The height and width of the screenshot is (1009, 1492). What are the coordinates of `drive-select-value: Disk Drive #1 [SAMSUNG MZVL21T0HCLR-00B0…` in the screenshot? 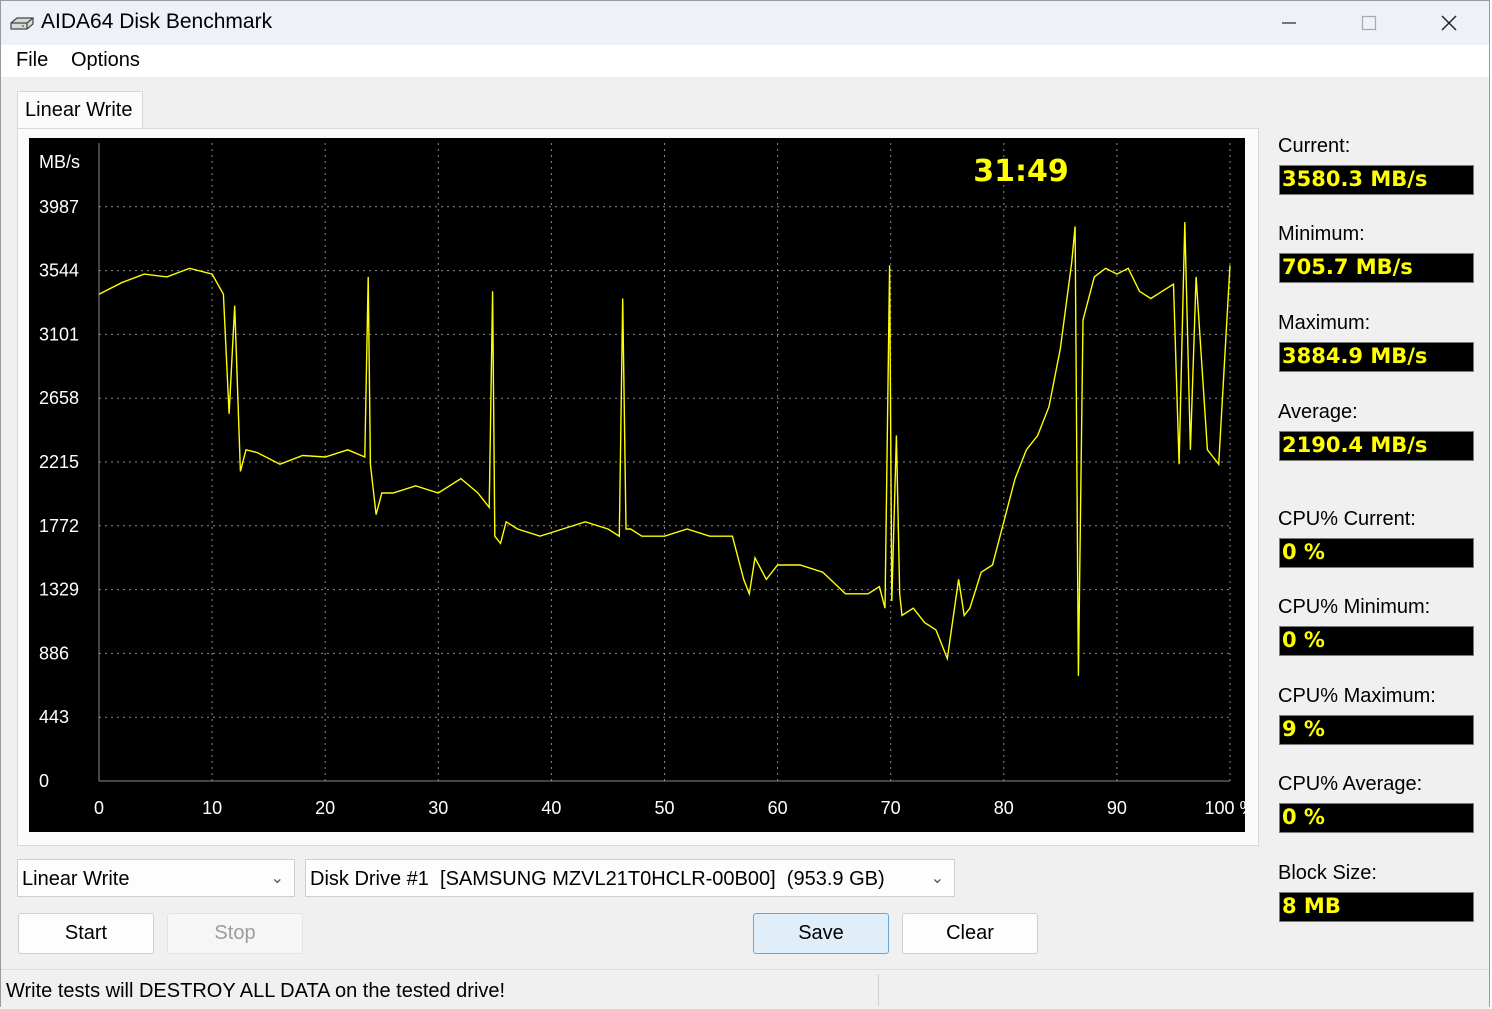 It's located at (597, 879).